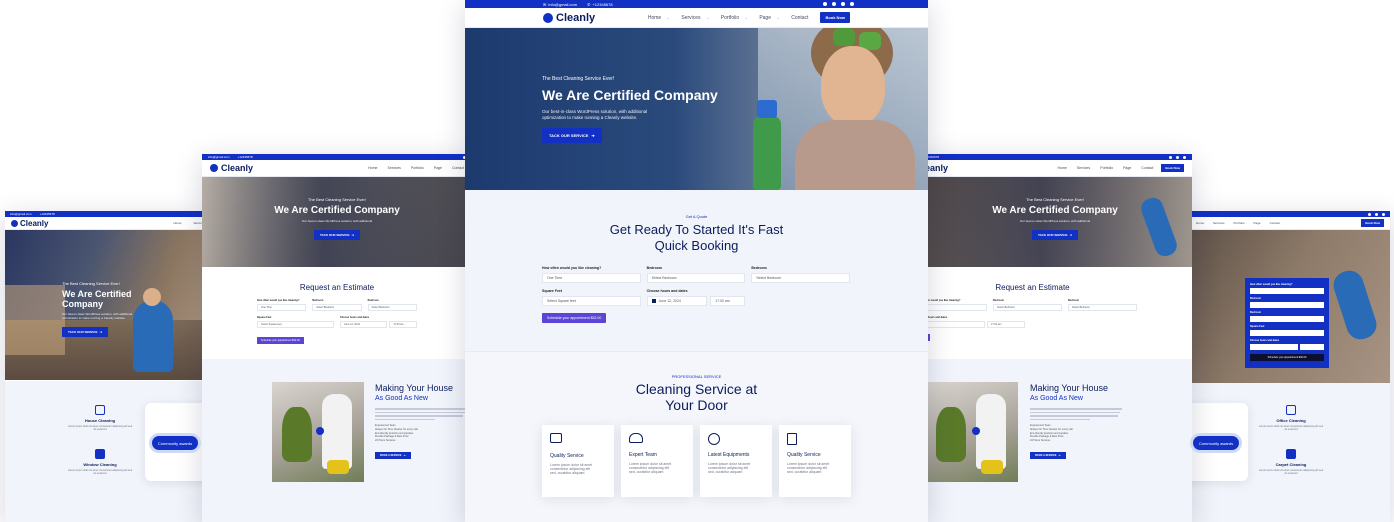  I want to click on square-feet-select, so click(1287, 333).